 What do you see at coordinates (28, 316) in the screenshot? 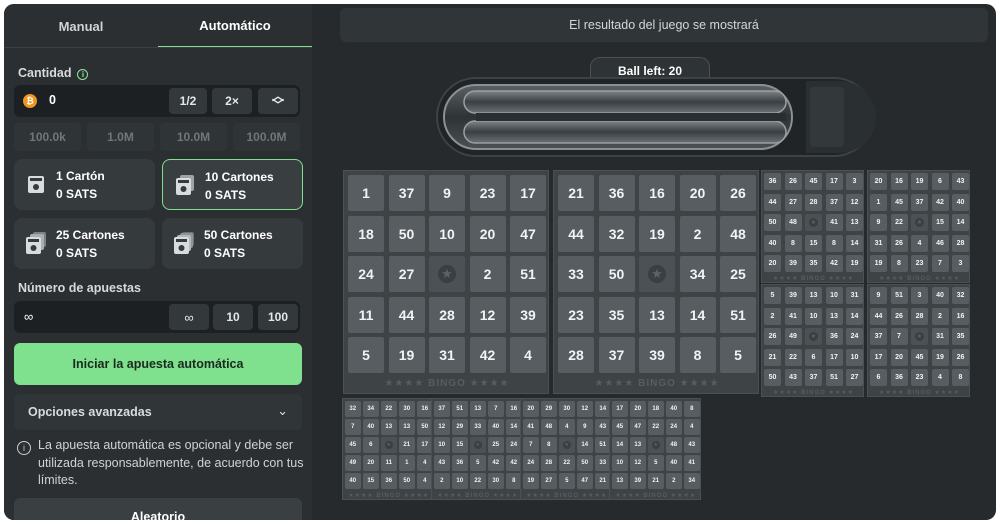
I see `bets-value: ∞` at bounding box center [28, 316].